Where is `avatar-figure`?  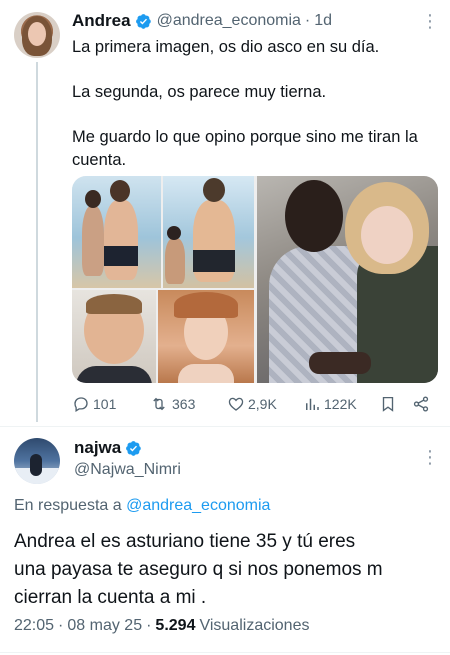 avatar-figure is located at coordinates (36, 465).